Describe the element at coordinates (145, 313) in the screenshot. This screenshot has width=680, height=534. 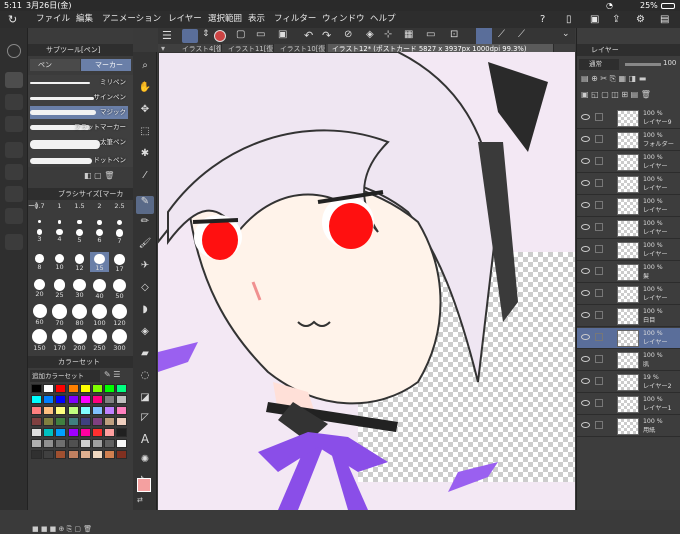
I see `blend-tool-icon: ◗` at that location.